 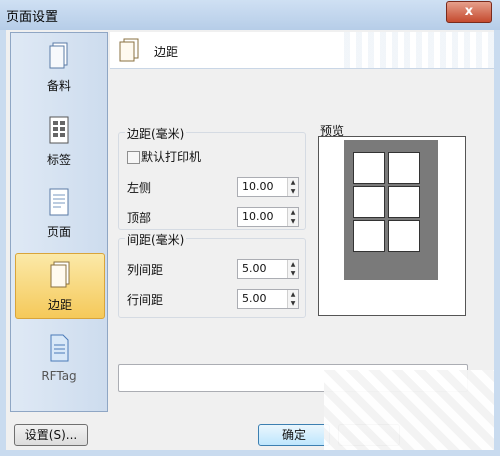 I want to click on watermark, so click(x=419, y=50).